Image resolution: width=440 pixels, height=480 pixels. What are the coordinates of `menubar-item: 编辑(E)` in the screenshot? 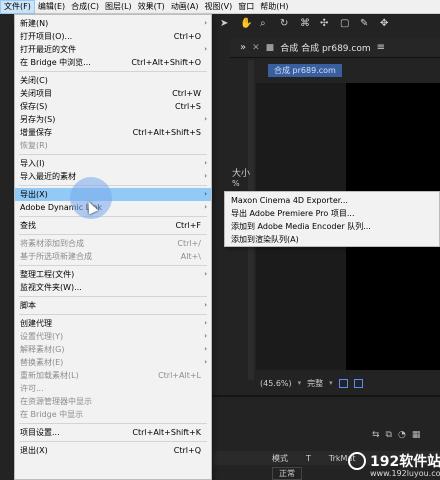 It's located at (51, 7).